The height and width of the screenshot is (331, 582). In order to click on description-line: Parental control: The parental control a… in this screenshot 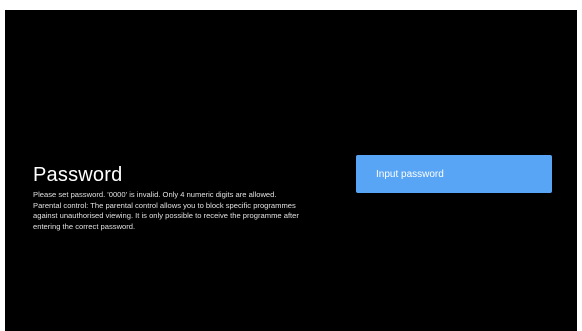, I will do `click(164, 205)`.